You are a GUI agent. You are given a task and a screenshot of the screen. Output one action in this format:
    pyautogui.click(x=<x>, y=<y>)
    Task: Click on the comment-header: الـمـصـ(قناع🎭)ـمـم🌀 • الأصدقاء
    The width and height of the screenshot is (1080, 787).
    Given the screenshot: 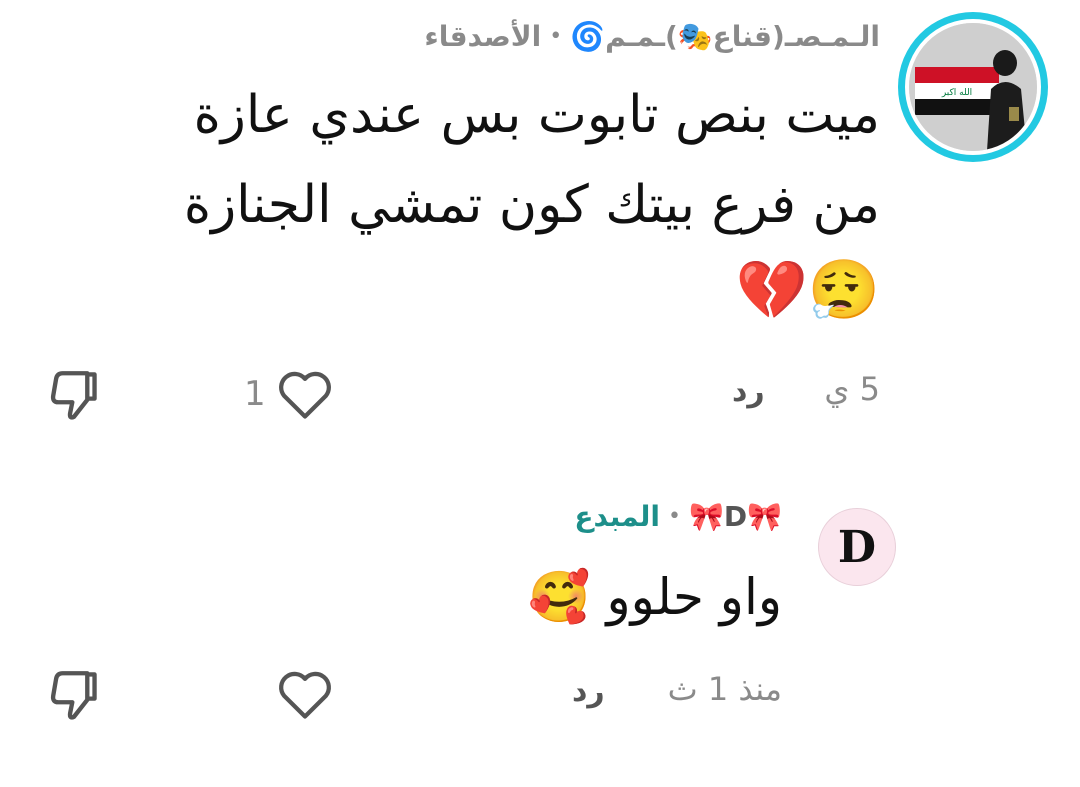 What is the action you would take?
    pyautogui.click(x=652, y=36)
    